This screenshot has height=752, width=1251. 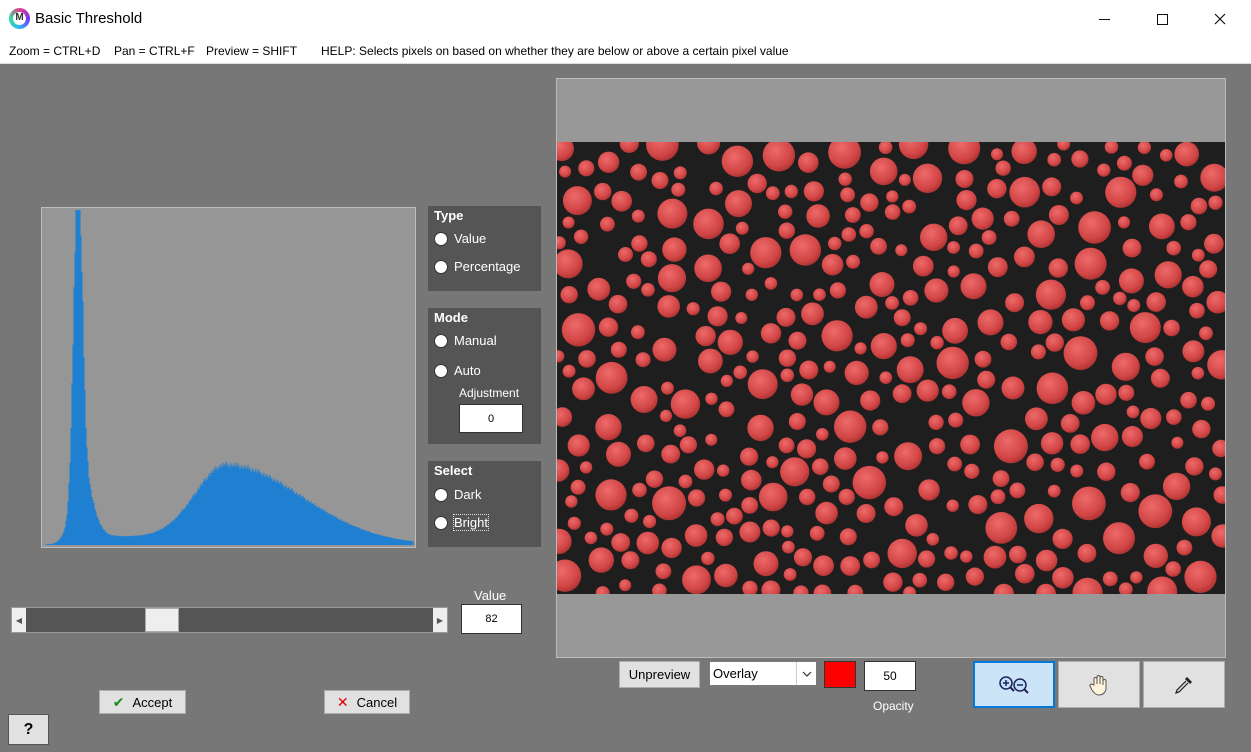 I want to click on zoom-tool-button, so click(x=1014, y=684).